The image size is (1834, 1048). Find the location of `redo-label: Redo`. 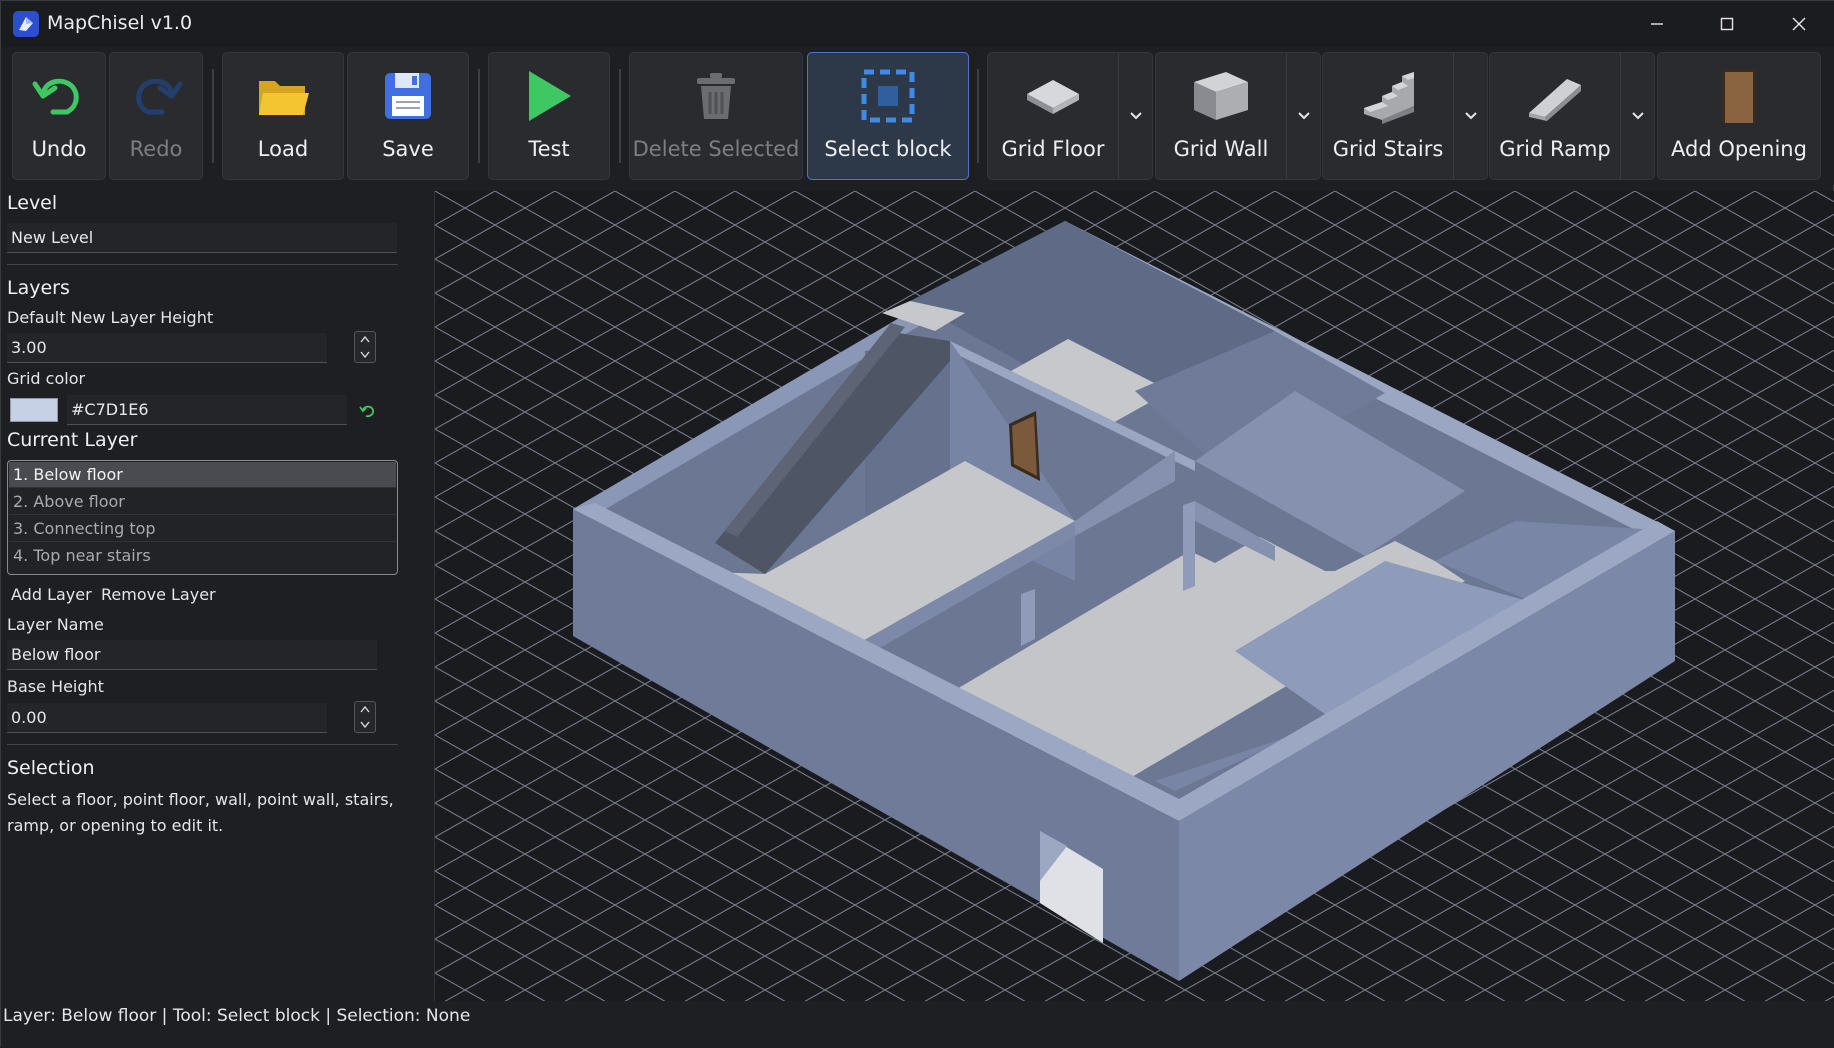

redo-label: Redo is located at coordinates (156, 149).